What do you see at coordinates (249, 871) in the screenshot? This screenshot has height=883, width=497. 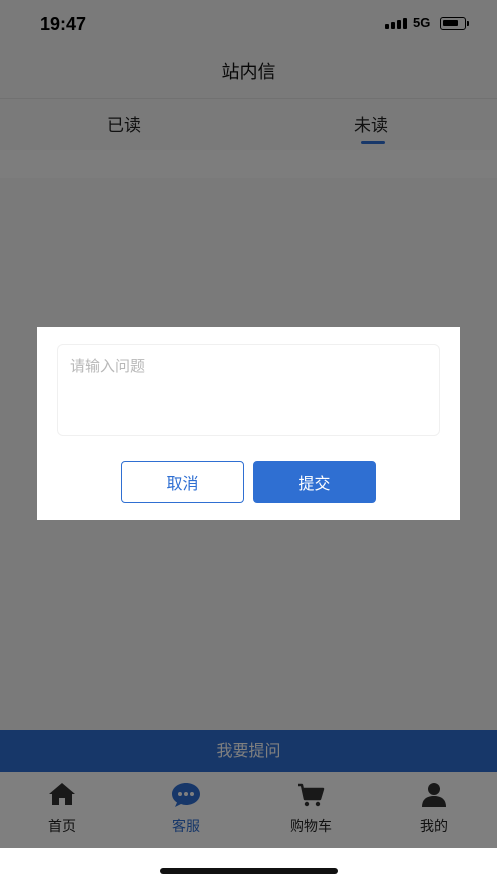 I see `home-indicator` at bounding box center [249, 871].